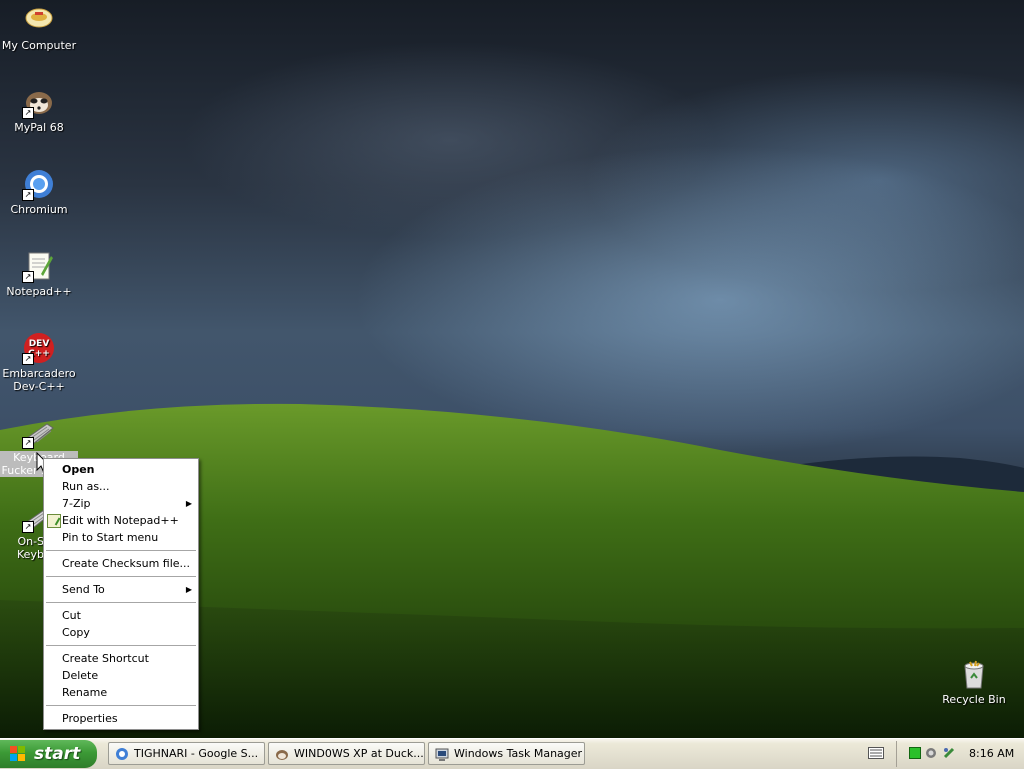  What do you see at coordinates (39, 344) in the screenshot?
I see `svg-text: DEV` at bounding box center [39, 344].